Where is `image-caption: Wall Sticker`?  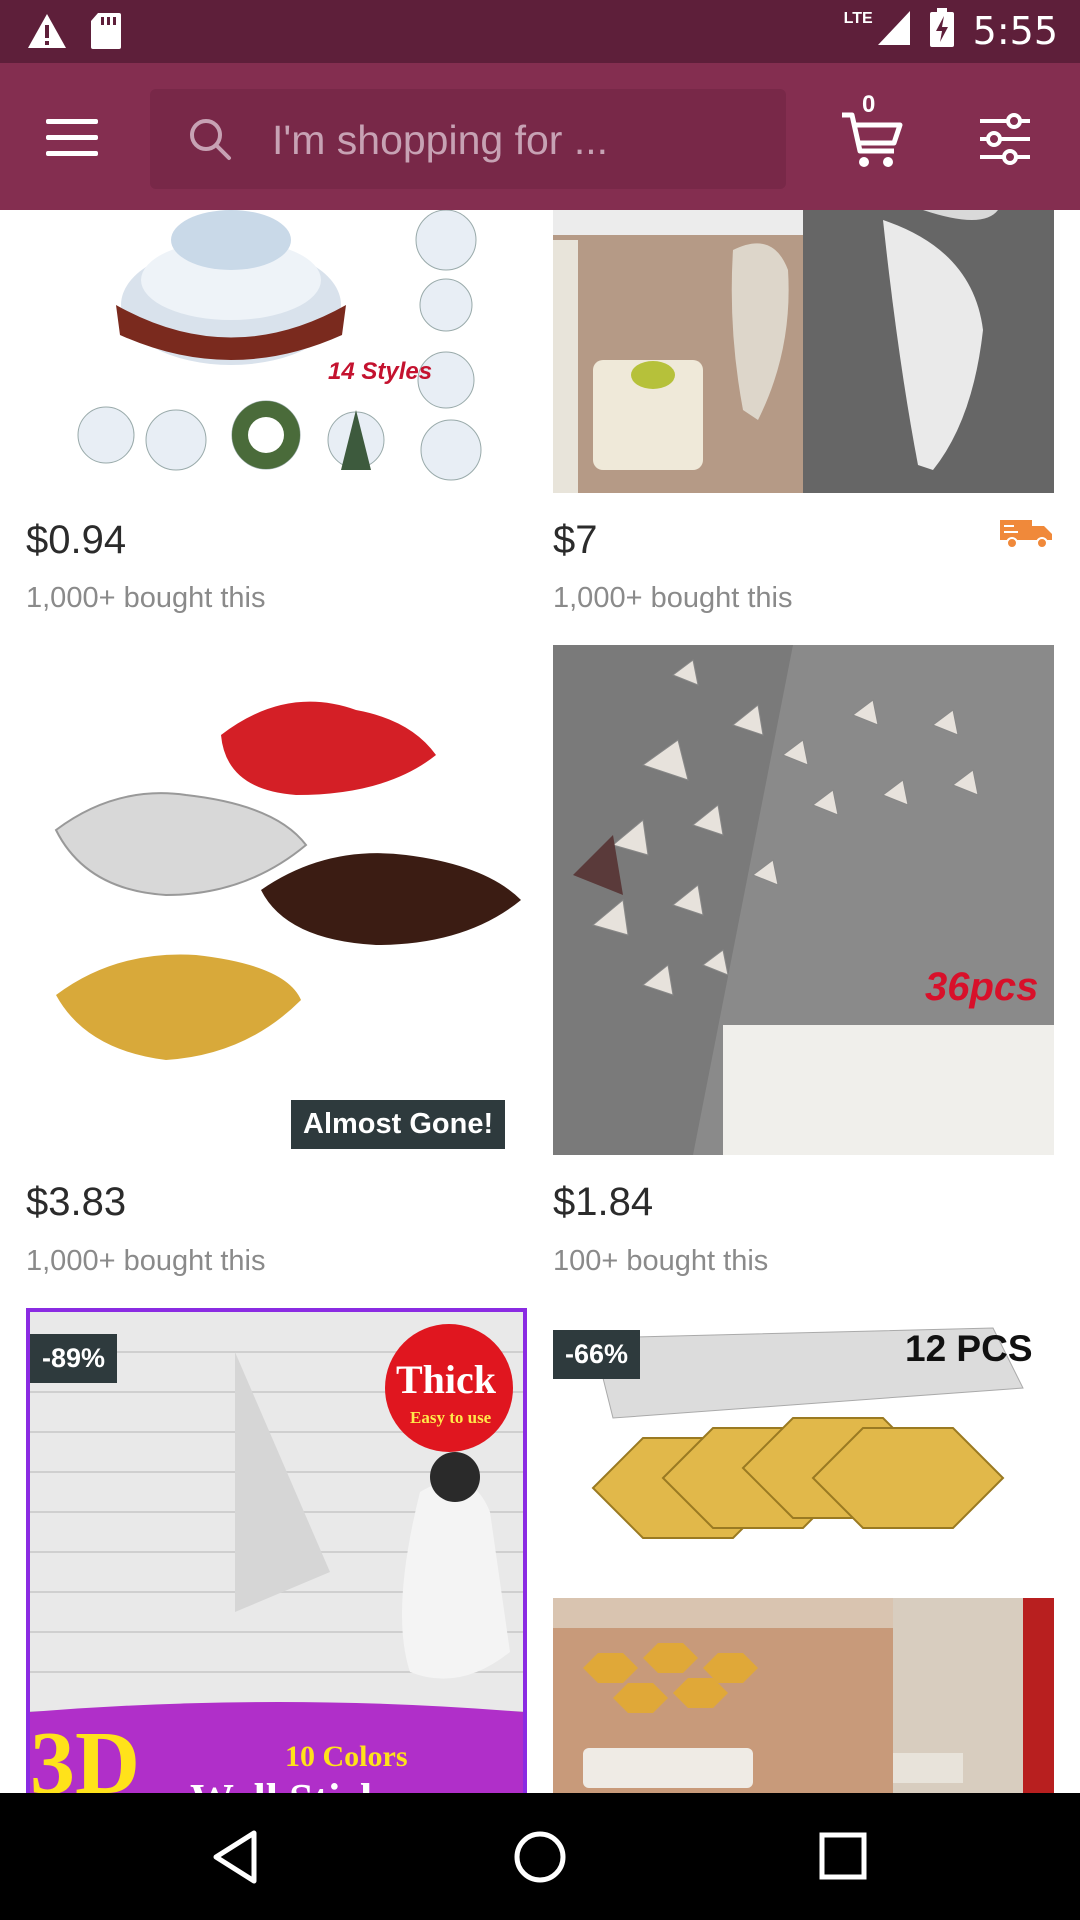 image-caption: Wall Sticker is located at coordinates (306, 1783).